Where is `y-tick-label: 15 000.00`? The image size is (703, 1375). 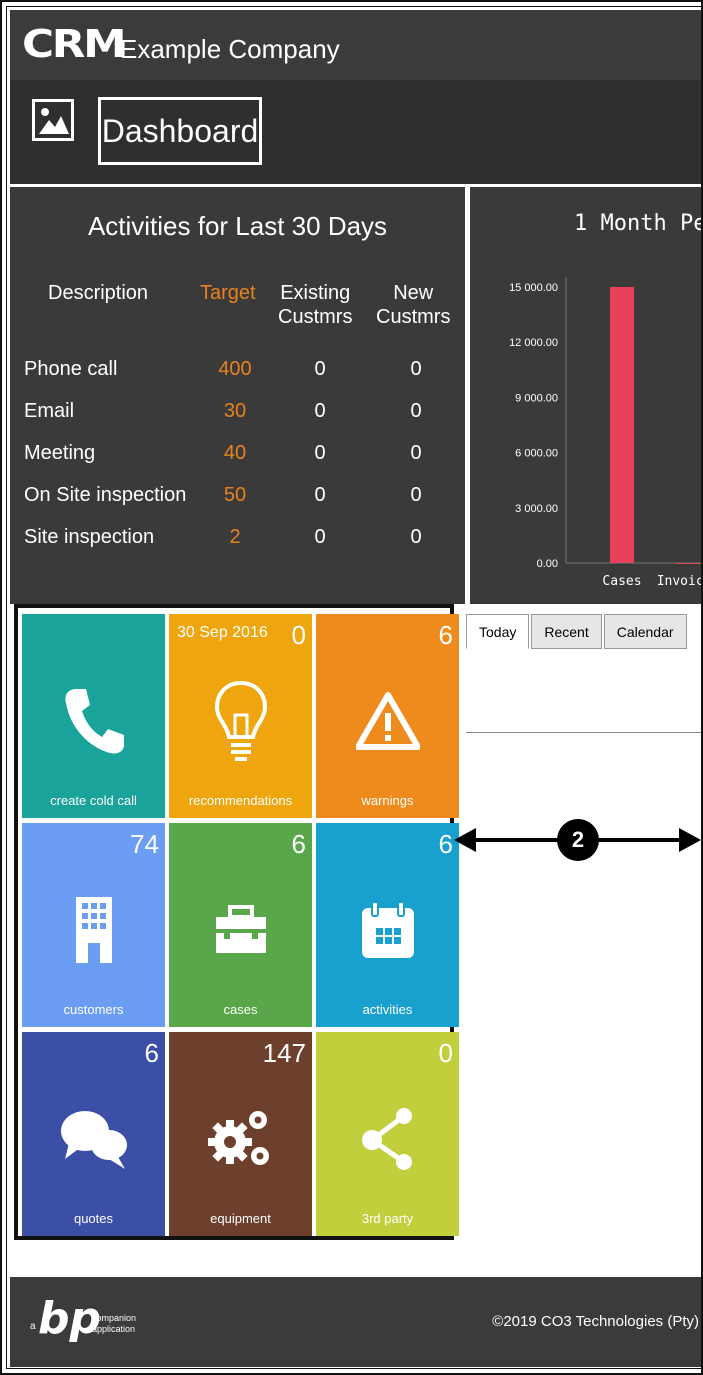 y-tick-label: 15 000.00 is located at coordinates (533, 288).